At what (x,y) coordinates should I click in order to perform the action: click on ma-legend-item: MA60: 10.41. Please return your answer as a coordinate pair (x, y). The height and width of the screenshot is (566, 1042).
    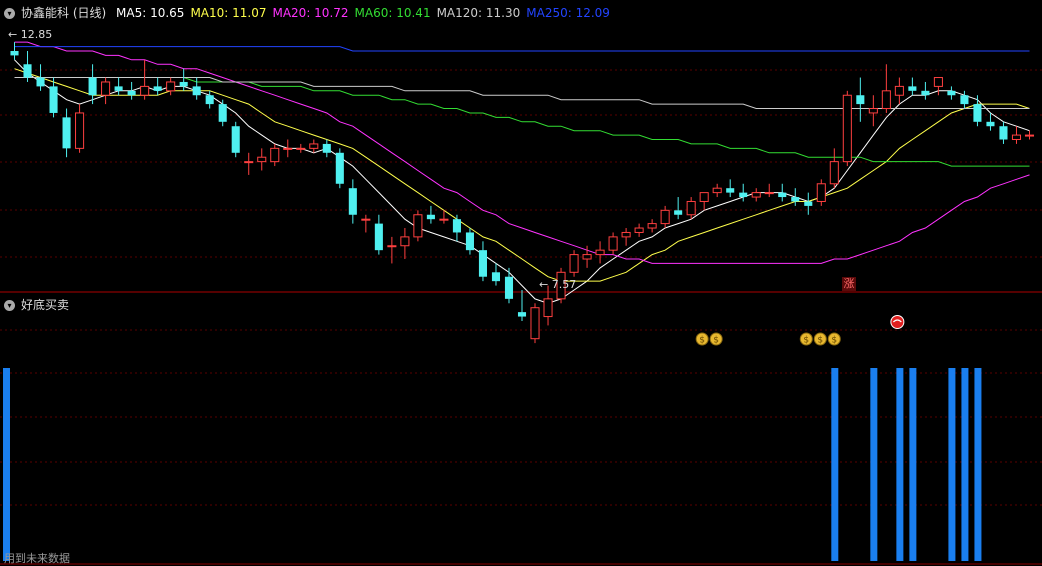
    Looking at the image, I should click on (392, 13).